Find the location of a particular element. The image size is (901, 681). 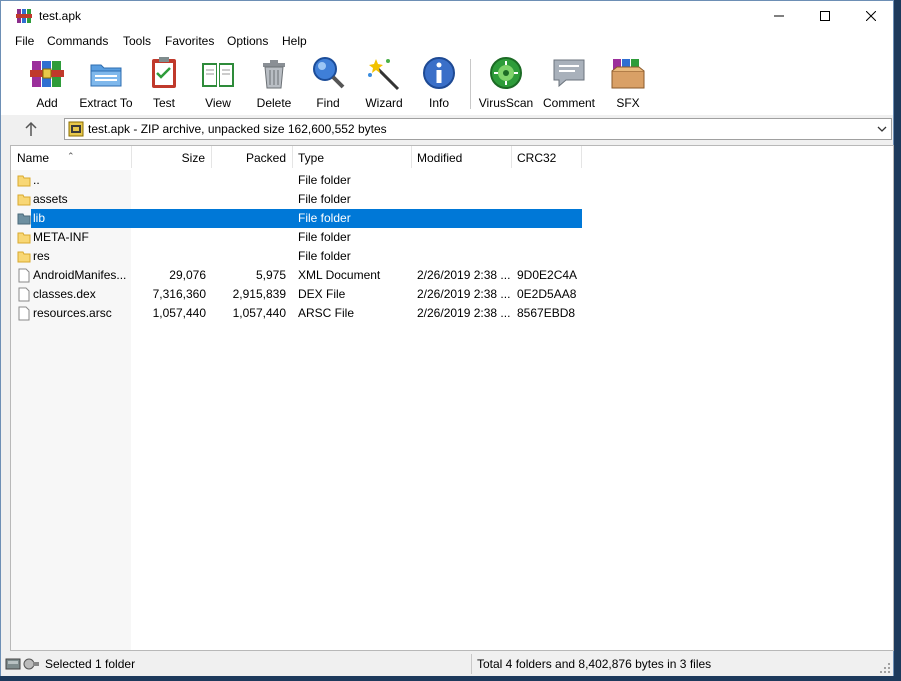

column-header-crc32: CRC32 is located at coordinates (547, 158).